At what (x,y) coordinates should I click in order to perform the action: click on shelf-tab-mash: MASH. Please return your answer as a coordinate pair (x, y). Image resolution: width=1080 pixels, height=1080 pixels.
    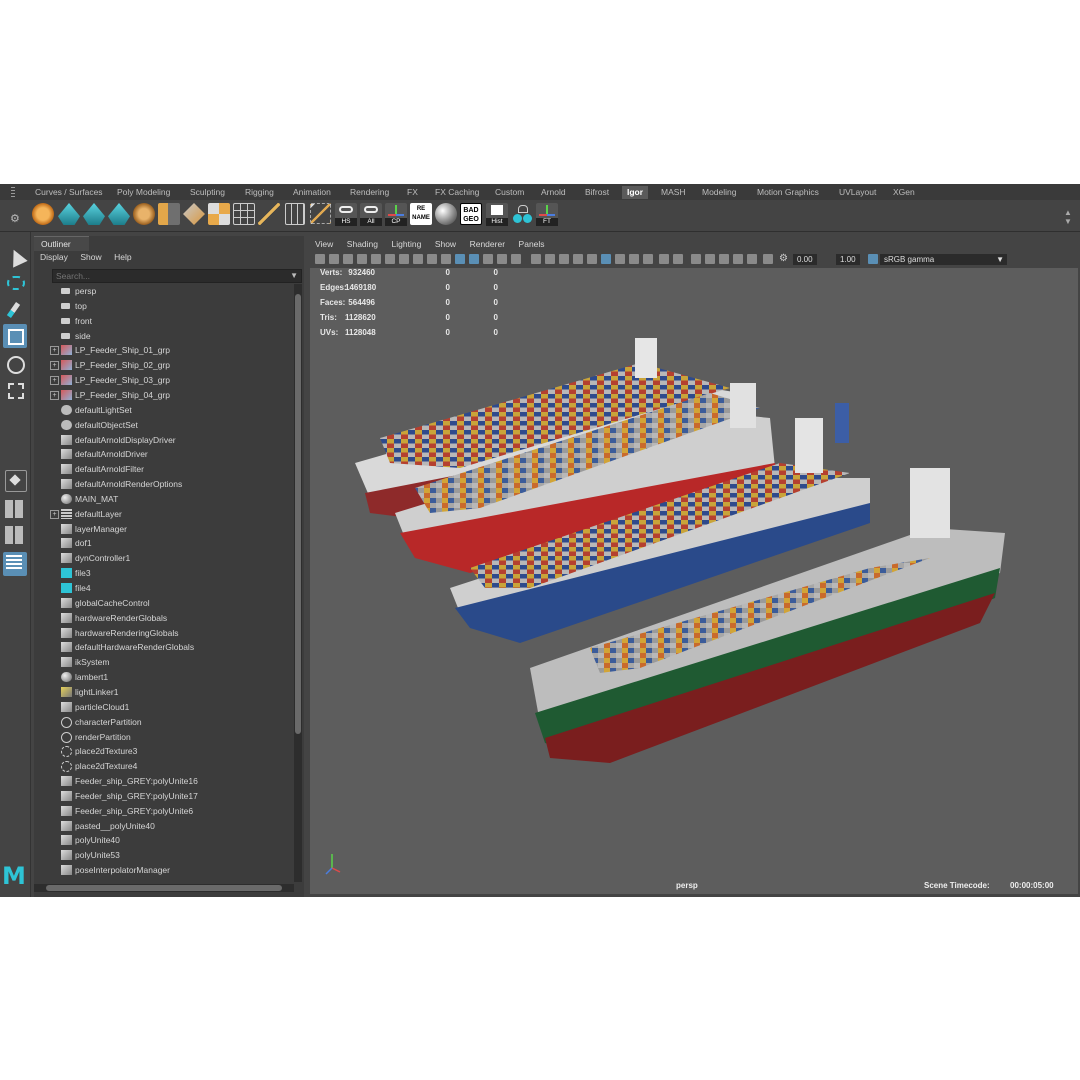
    Looking at the image, I should click on (673, 192).